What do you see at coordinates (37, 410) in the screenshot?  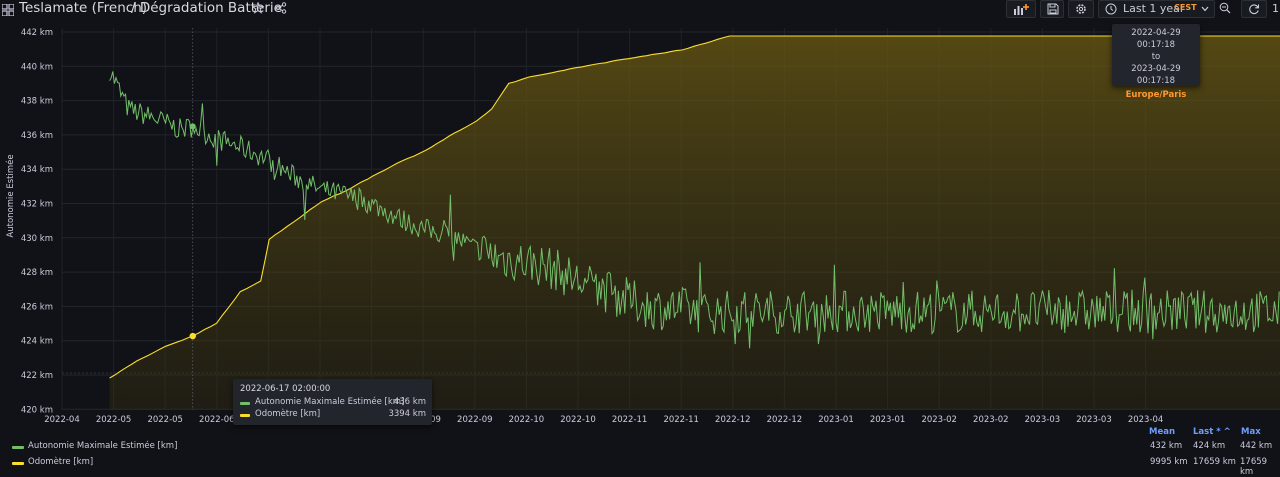 I see `y-tick-label: 420 km` at bounding box center [37, 410].